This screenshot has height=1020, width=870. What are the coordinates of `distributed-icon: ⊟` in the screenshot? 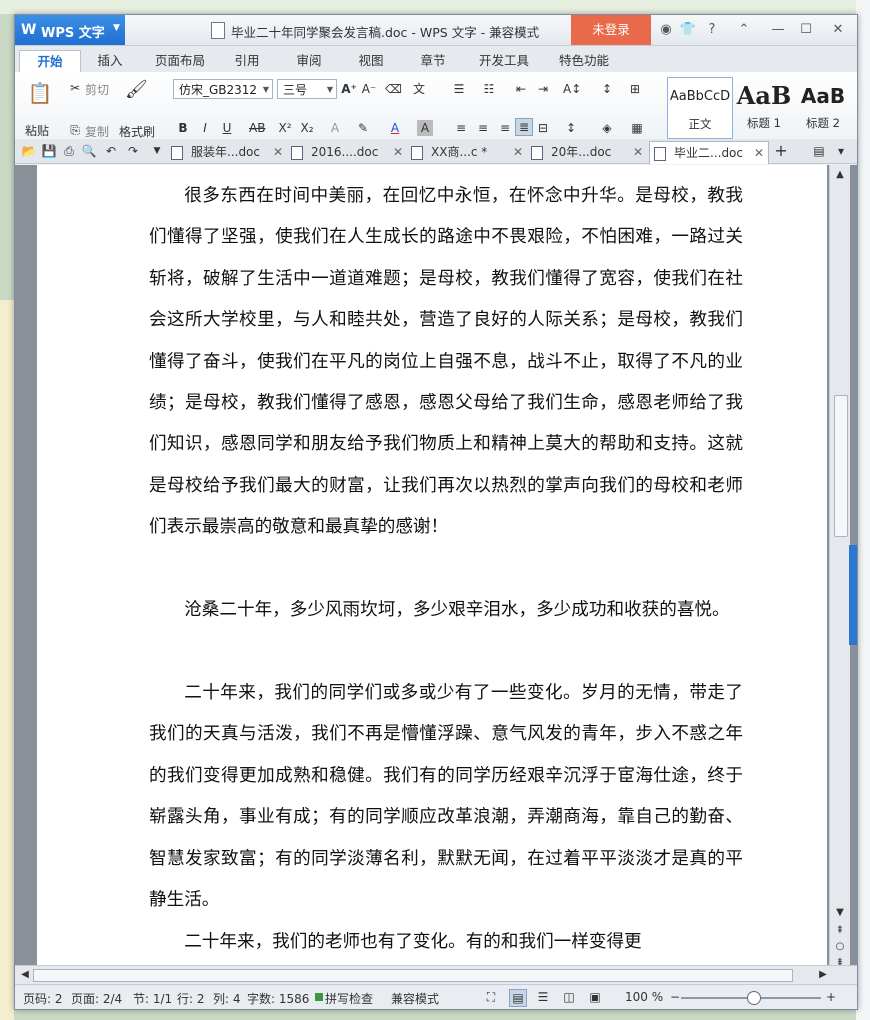 It's located at (543, 128).